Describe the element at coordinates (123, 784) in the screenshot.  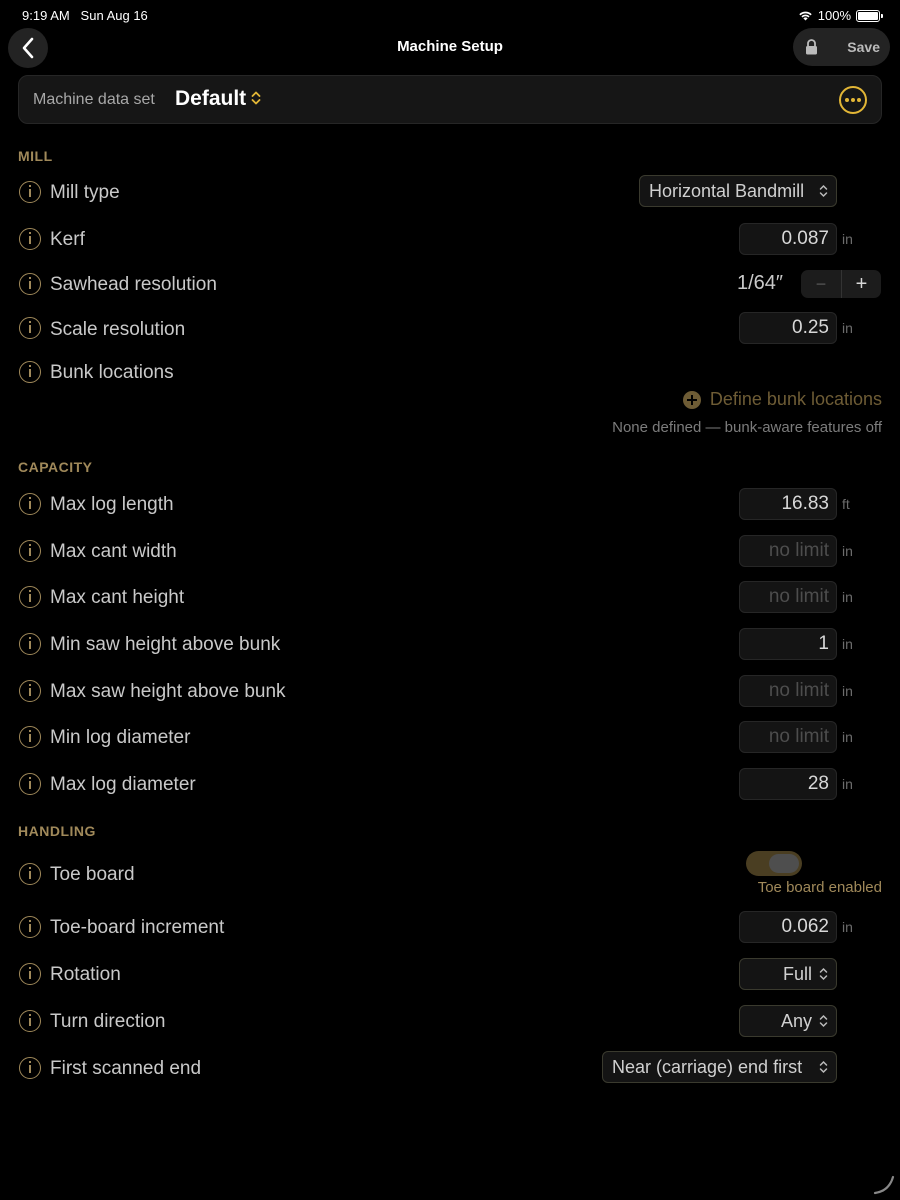
I see `max-log-diameter-label: Max log diameter` at that location.